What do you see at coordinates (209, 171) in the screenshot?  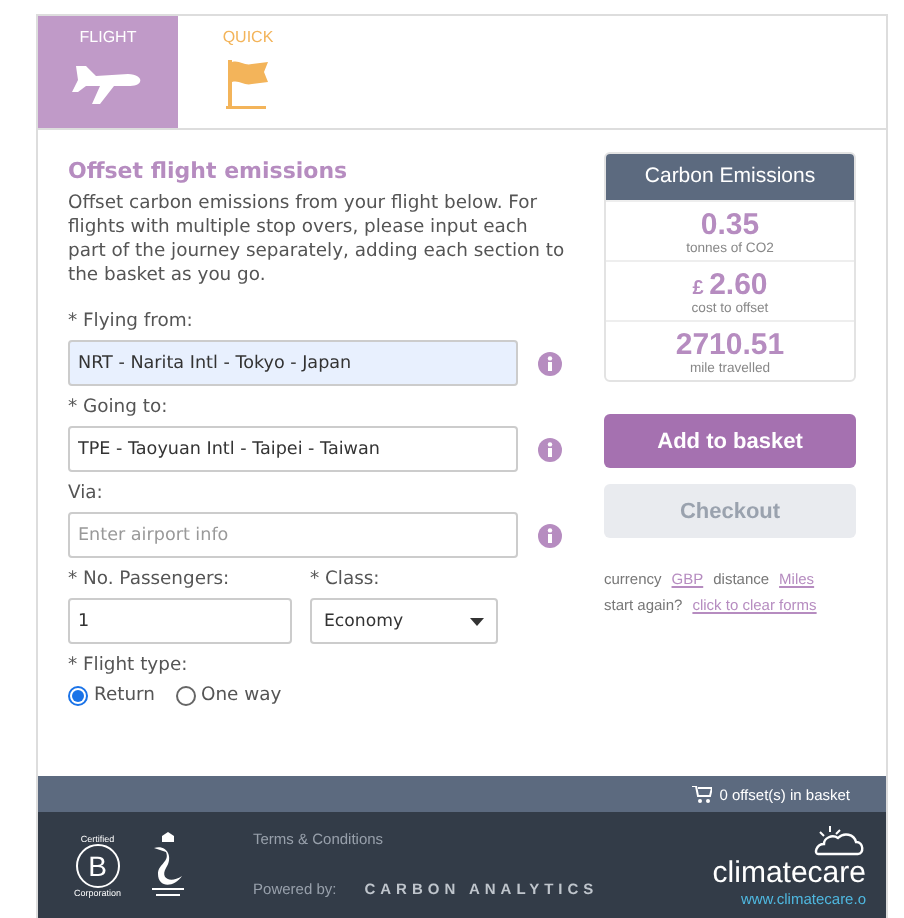 I see `section-title: Offset flight emissions` at bounding box center [209, 171].